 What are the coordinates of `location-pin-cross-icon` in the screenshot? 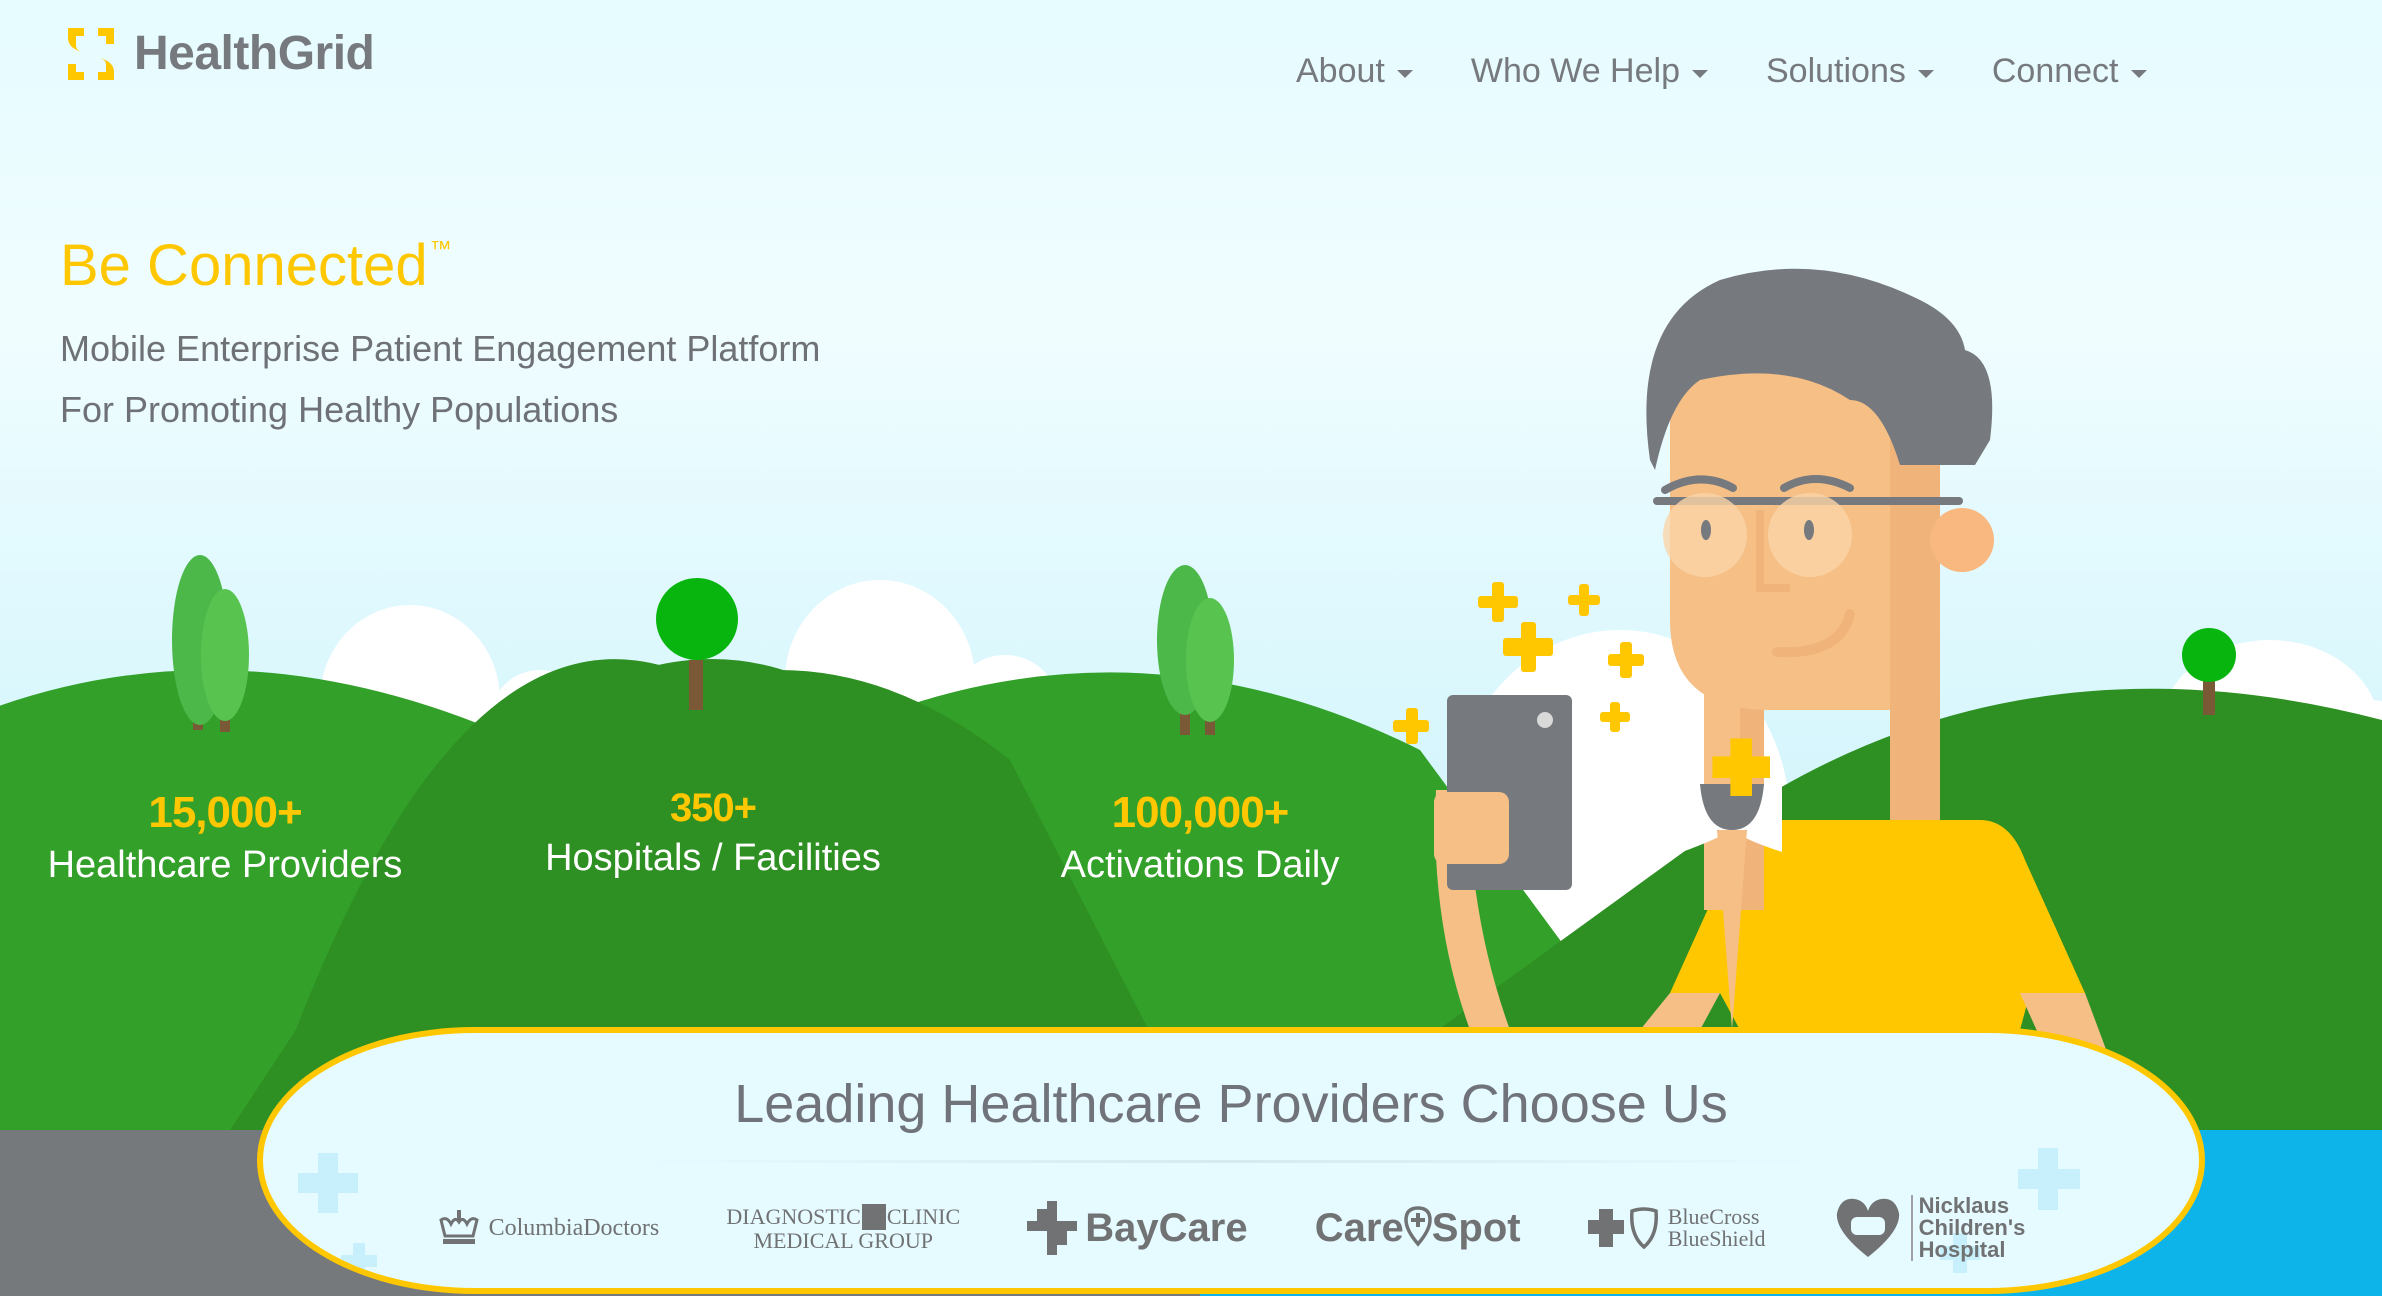 It's located at (1417, 1226).